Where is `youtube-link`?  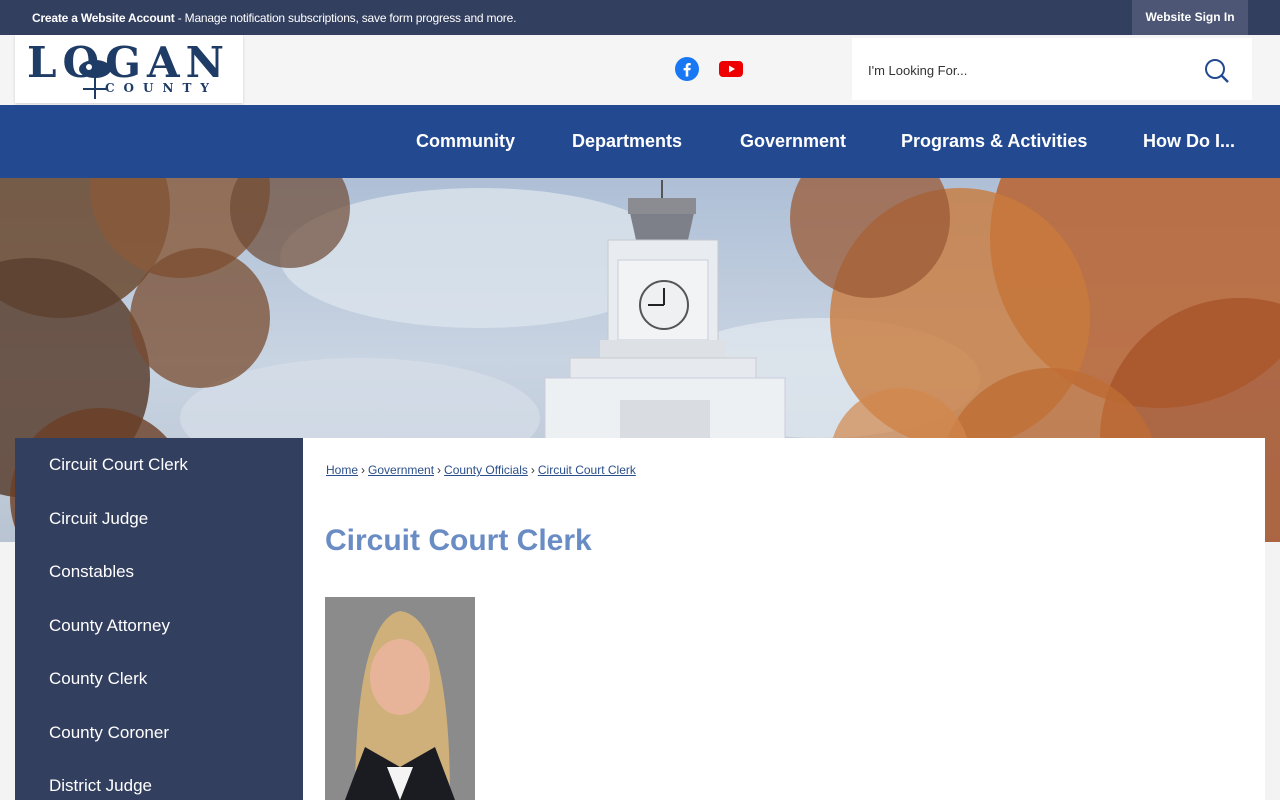 youtube-link is located at coordinates (731, 71).